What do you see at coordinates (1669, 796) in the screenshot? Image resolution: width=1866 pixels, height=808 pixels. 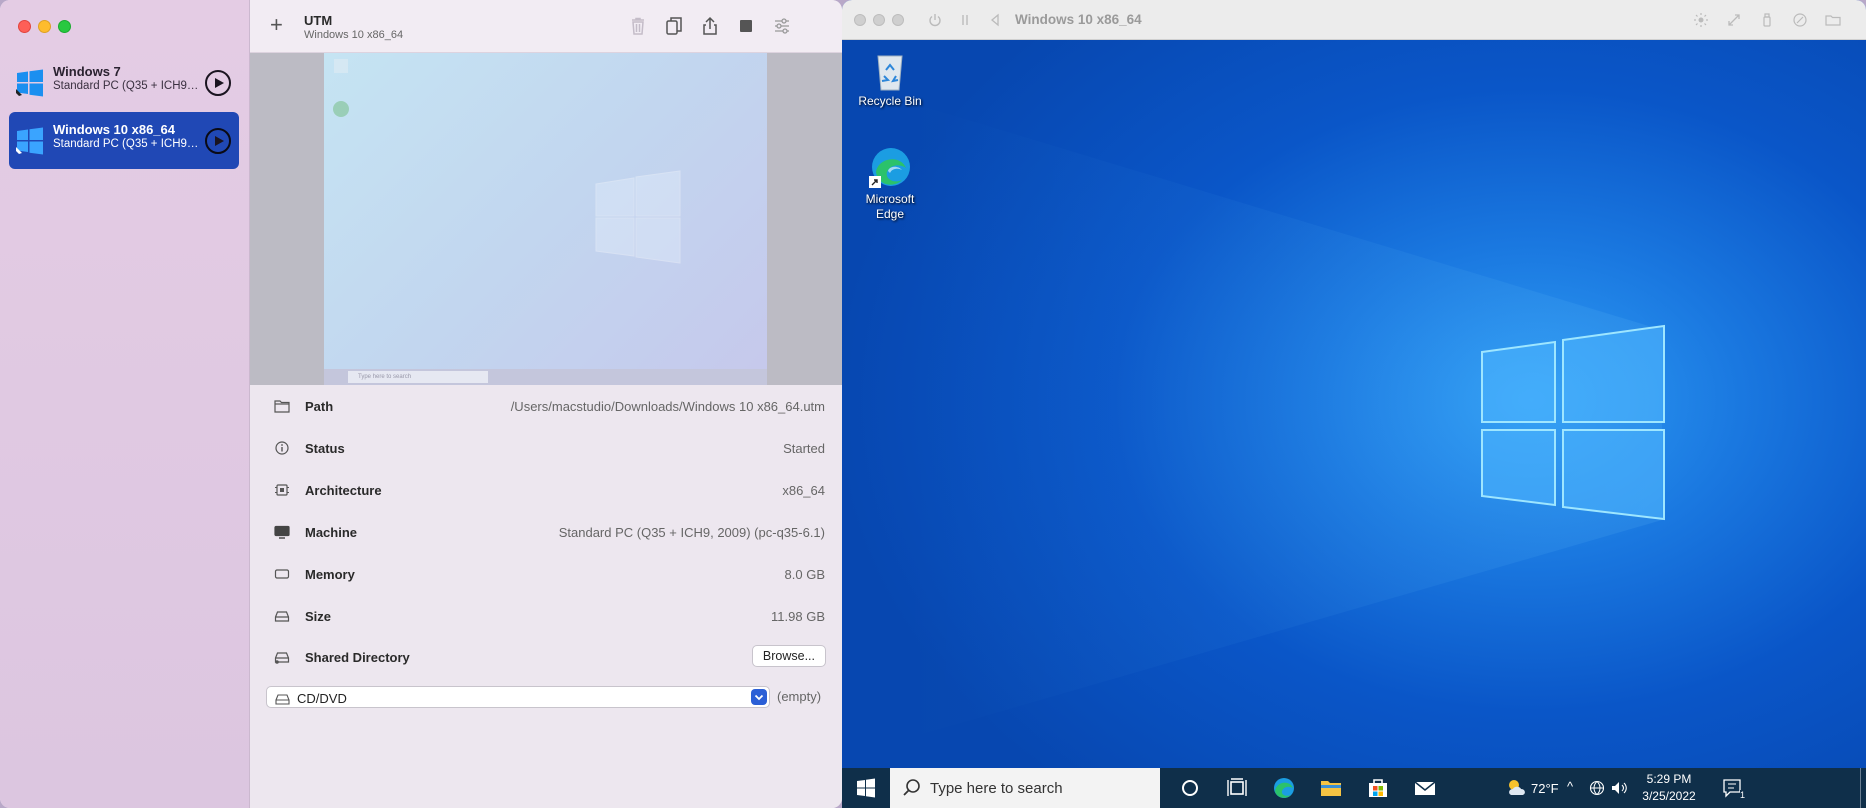 I see `clock-date: 3/25/2022` at bounding box center [1669, 796].